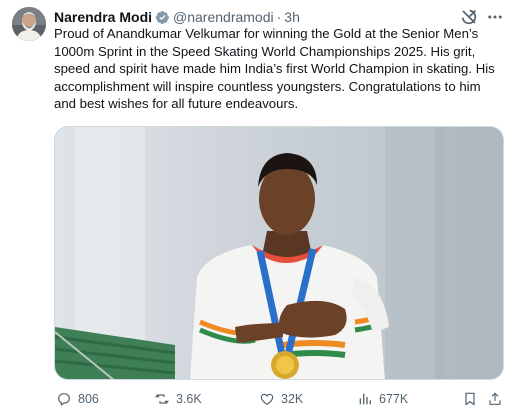 This screenshot has height=414, width=512. I want to click on author-handle: @narendramodi, so click(223, 17).